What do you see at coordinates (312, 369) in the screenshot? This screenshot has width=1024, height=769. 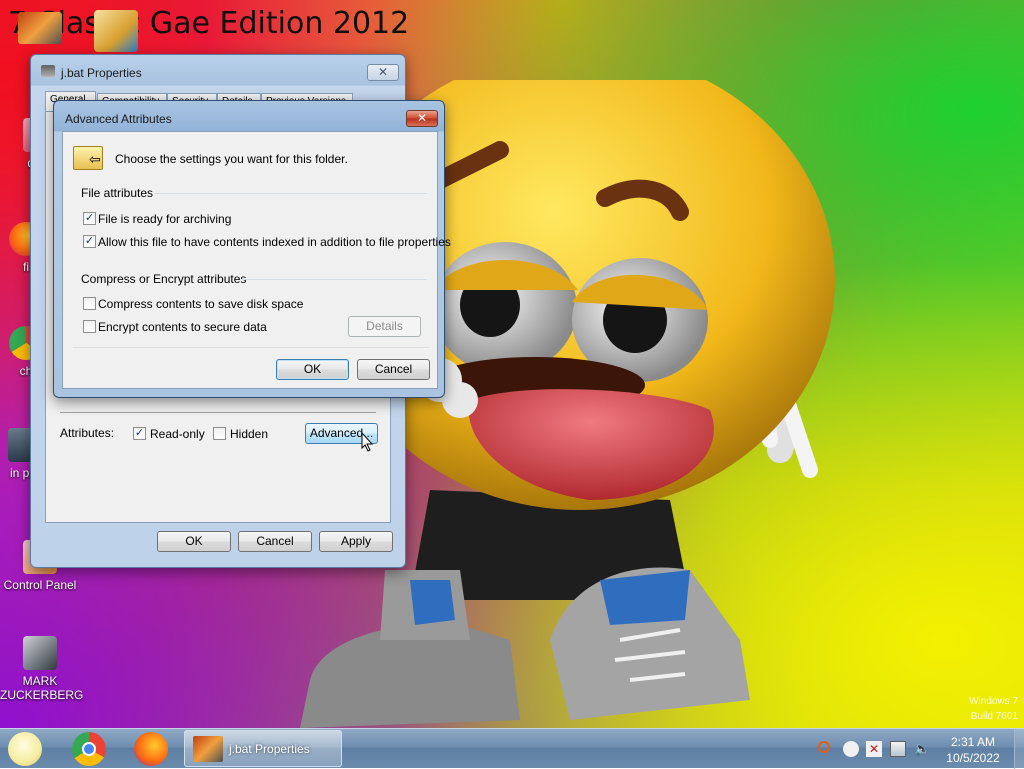 I see `advanced-ok-button: OK` at bounding box center [312, 369].